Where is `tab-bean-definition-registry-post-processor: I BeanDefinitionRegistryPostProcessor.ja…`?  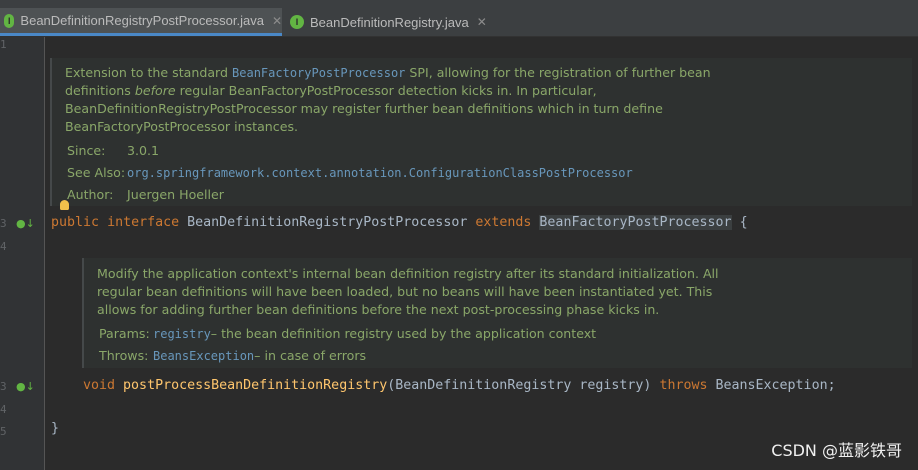
tab-bean-definition-registry-post-processor: I BeanDefinitionRegistryPostProcessor.ja… is located at coordinates (141, 22).